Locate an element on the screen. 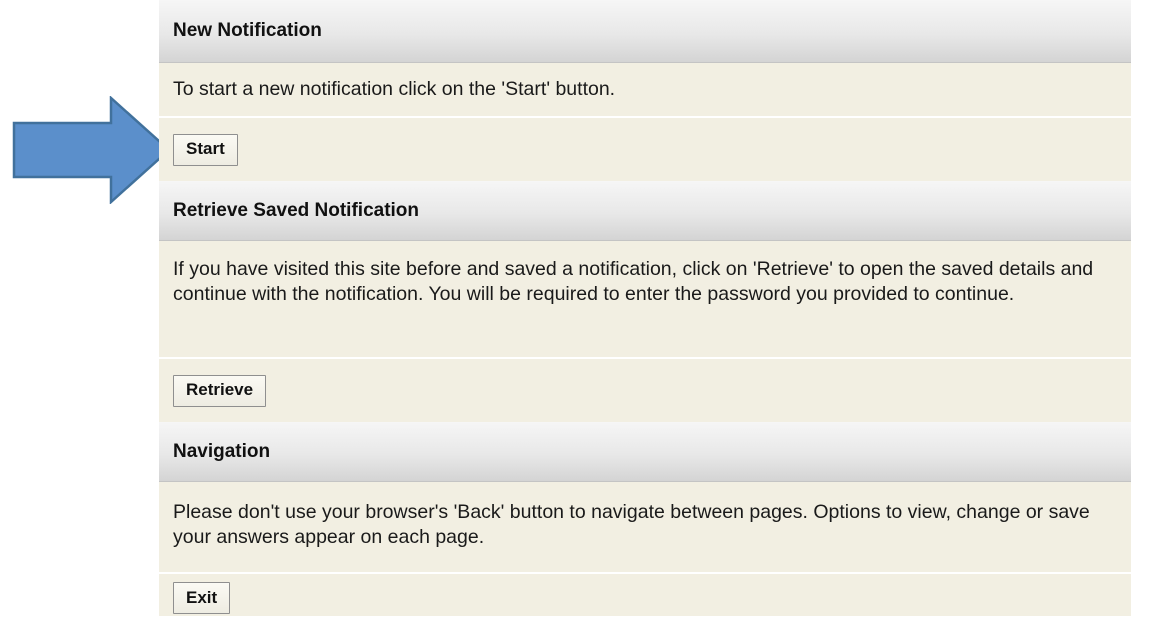  new-notification-header: New Notification is located at coordinates (645, 31).